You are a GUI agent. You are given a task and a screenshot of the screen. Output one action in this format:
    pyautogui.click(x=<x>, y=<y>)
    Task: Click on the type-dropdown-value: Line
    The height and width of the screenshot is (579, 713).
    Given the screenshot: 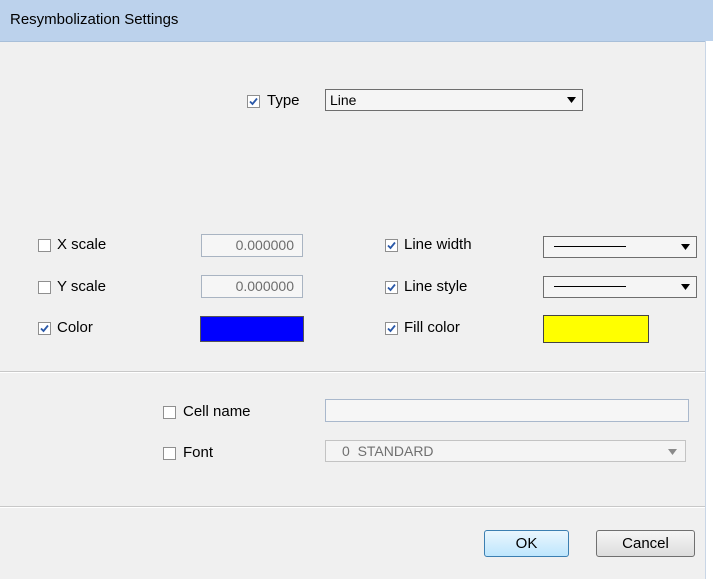 What is the action you would take?
    pyautogui.click(x=343, y=100)
    